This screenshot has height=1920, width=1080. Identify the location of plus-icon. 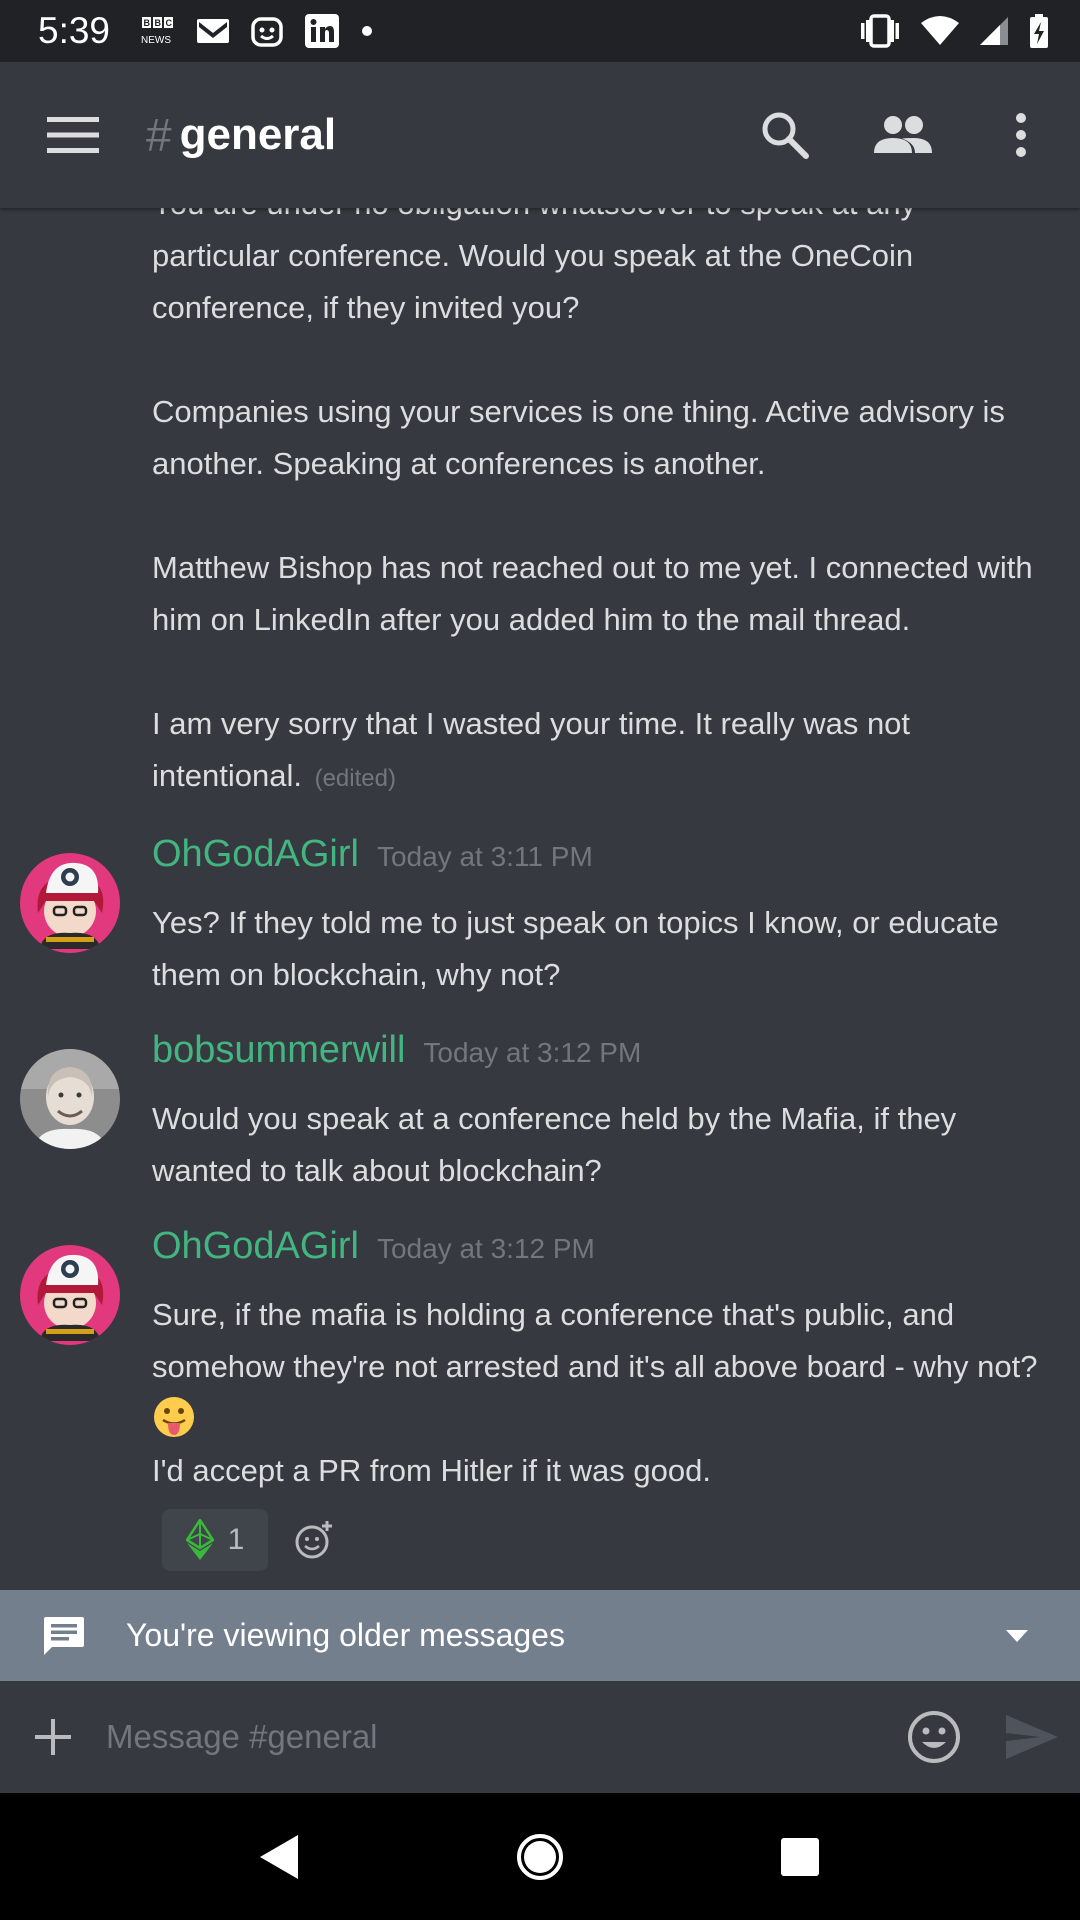
(53, 1737).